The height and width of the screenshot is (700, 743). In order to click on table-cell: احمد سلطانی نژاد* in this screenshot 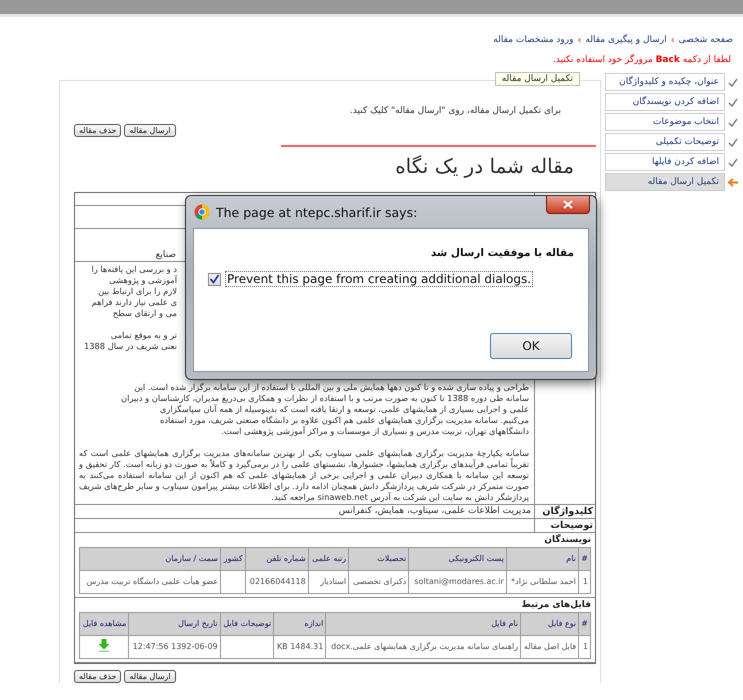, I will do `click(542, 582)`.